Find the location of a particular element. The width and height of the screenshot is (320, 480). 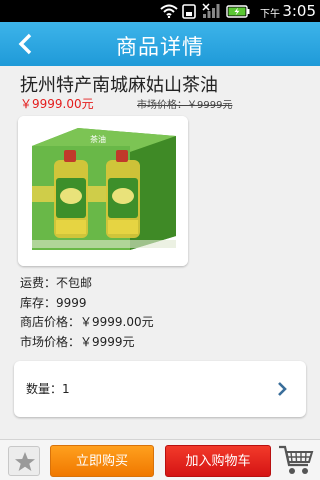

page-title: 商品详情 is located at coordinates (160, 47).